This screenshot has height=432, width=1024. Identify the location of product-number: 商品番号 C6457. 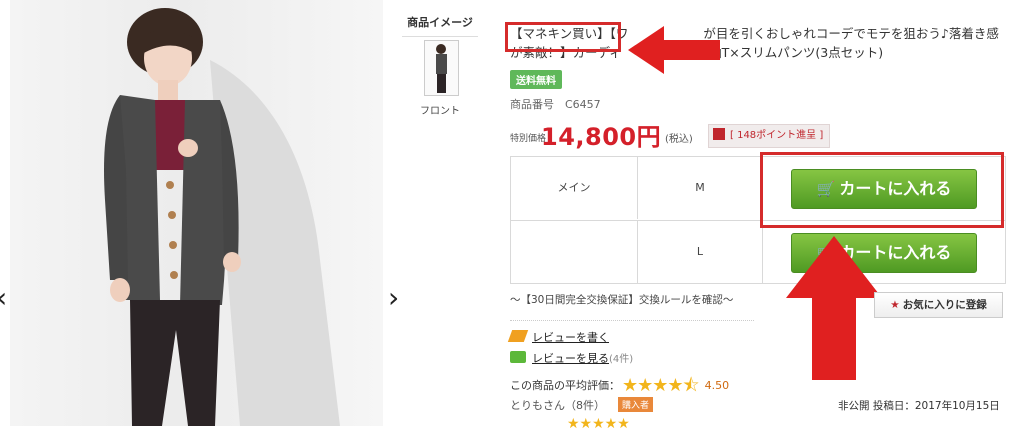
(555, 104).